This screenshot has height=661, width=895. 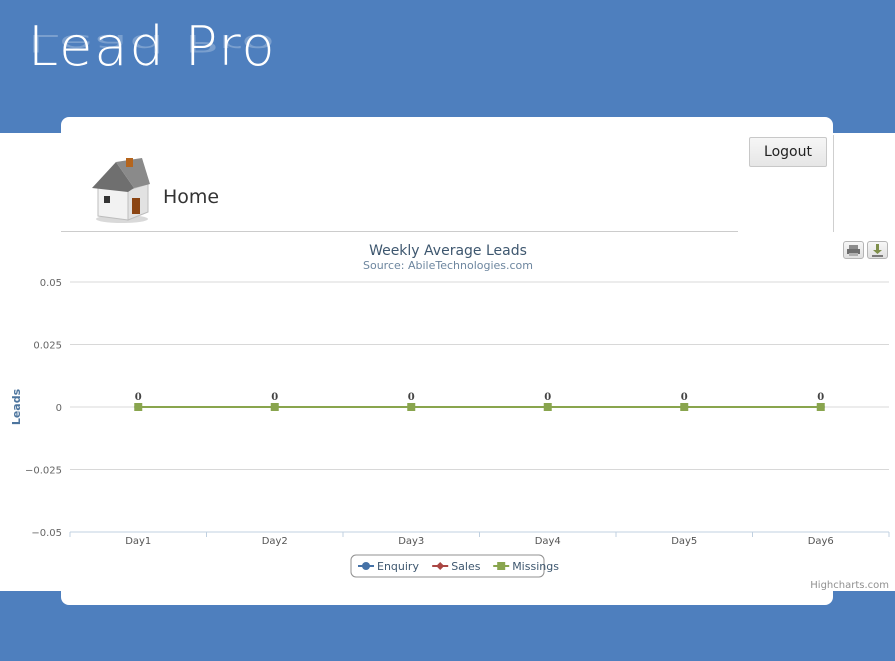 What do you see at coordinates (398, 566) in the screenshot?
I see `legend-label: Enquiry` at bounding box center [398, 566].